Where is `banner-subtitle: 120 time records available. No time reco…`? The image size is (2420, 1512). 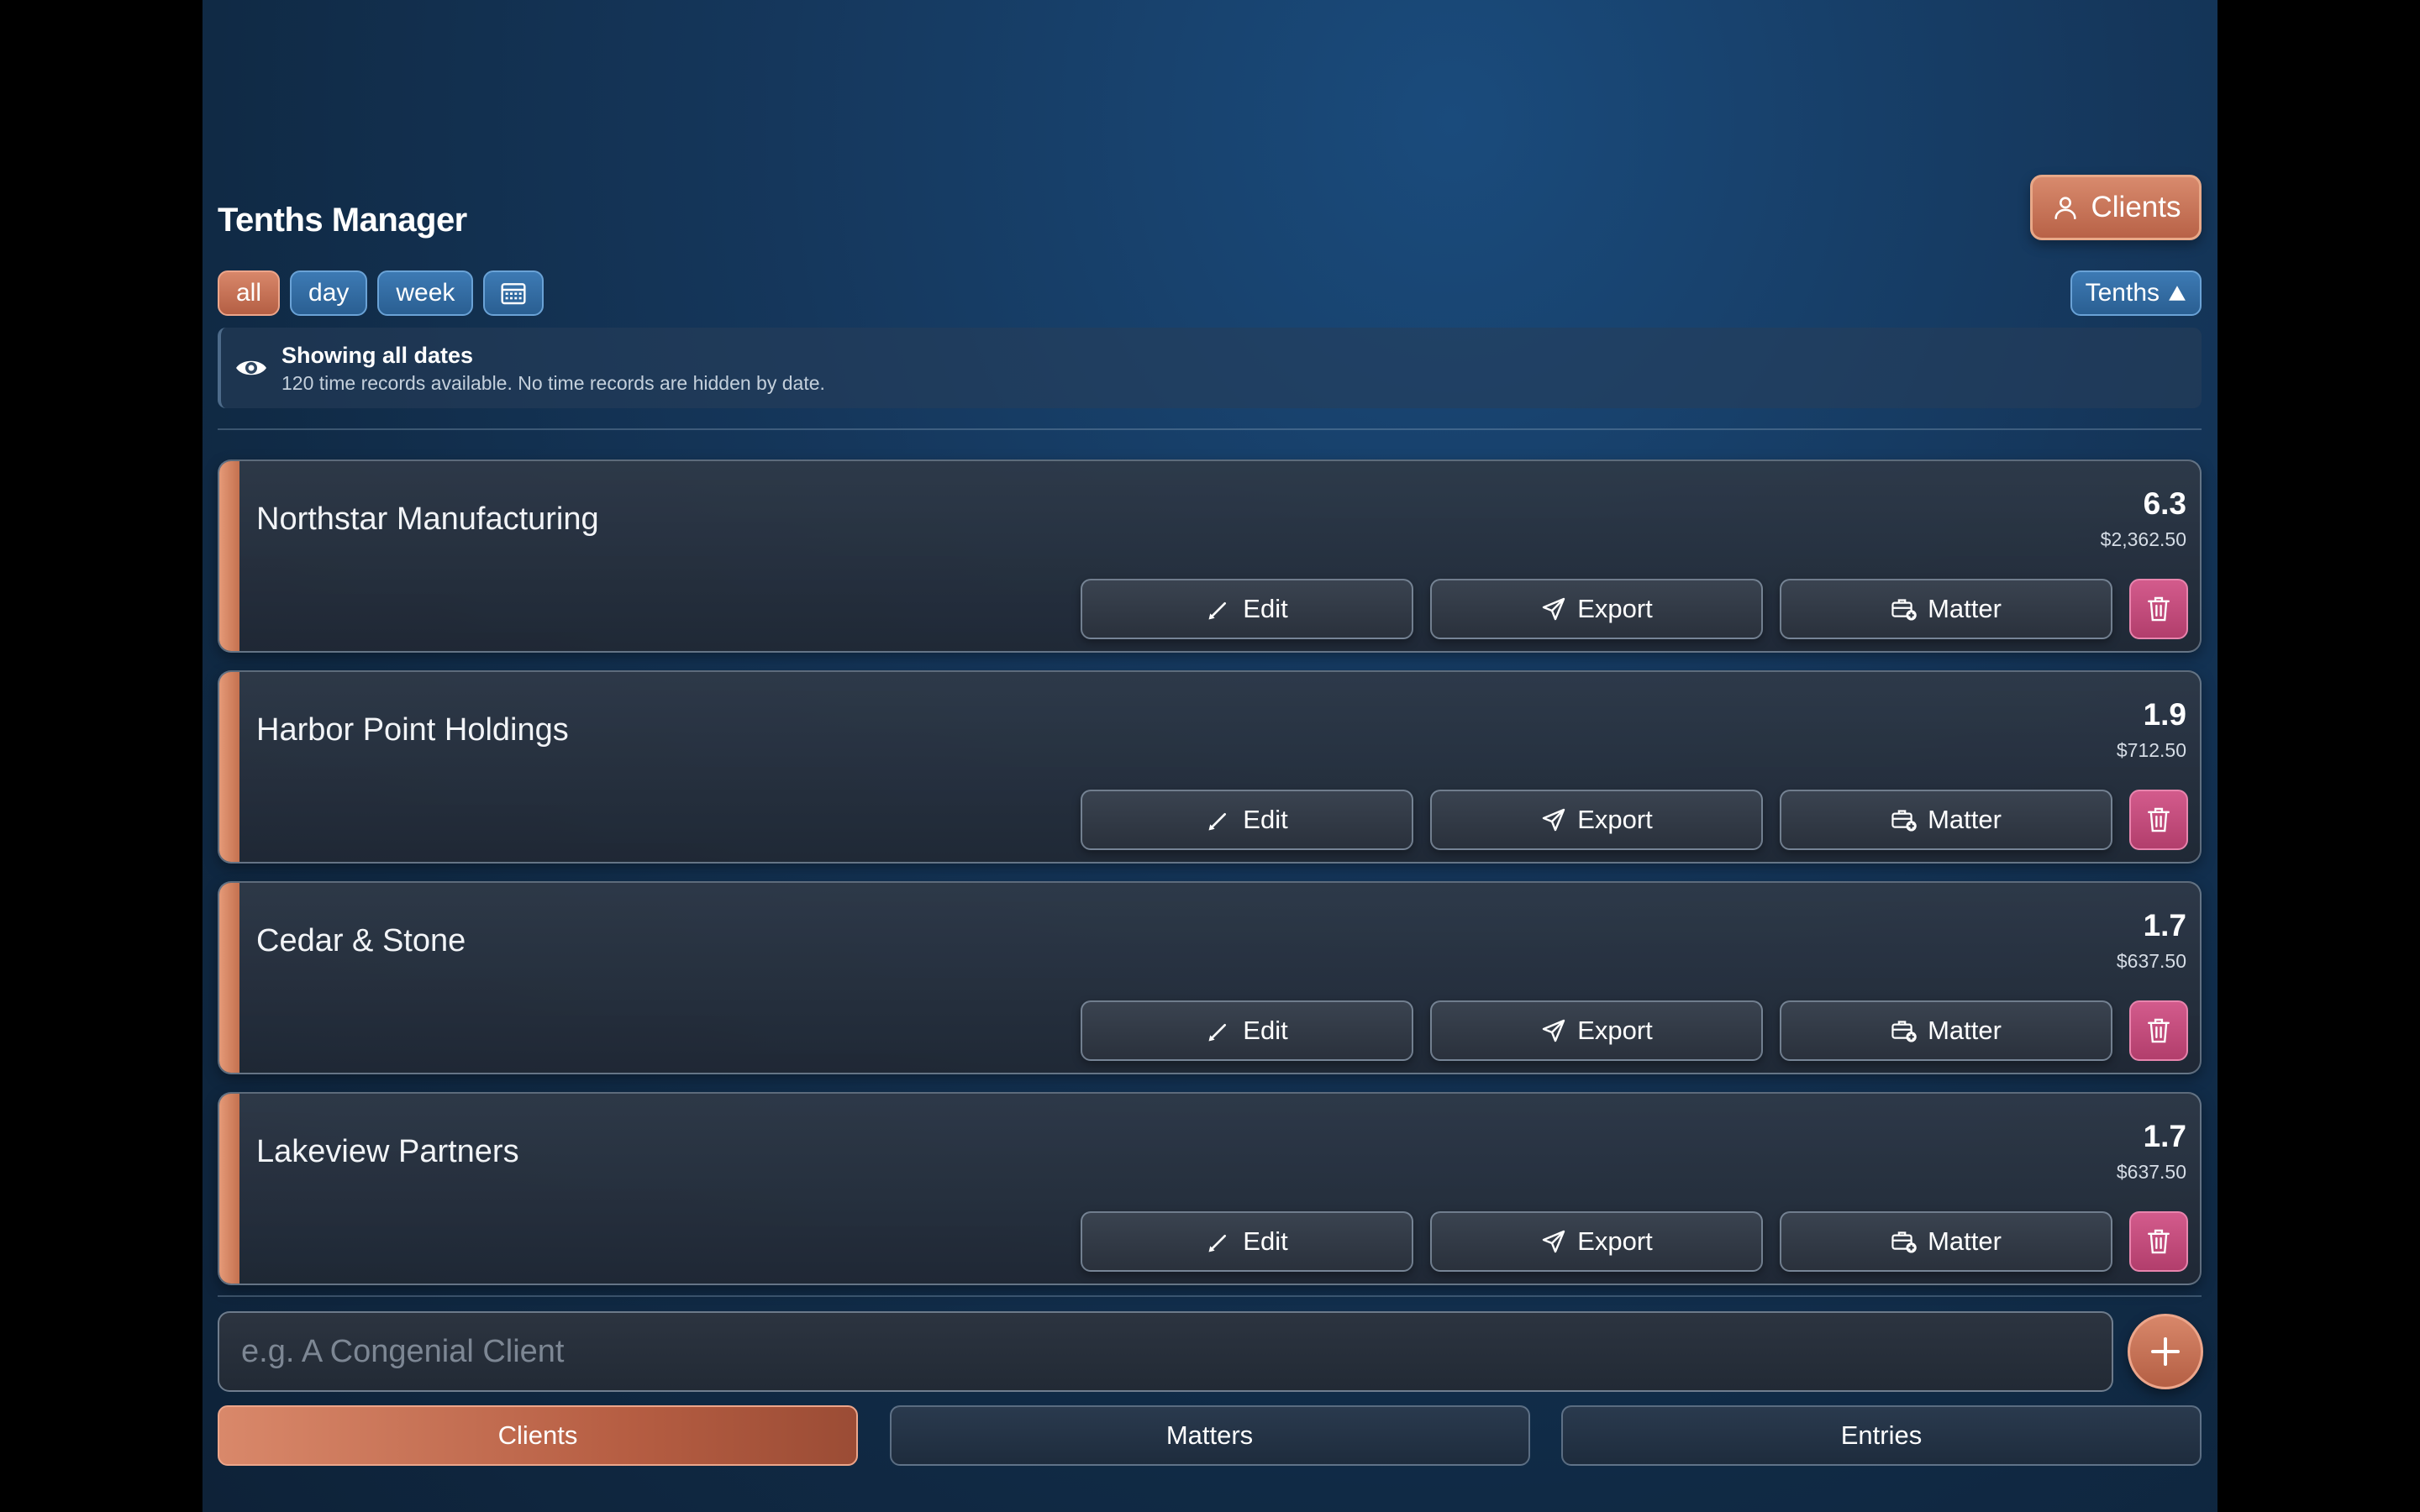 banner-subtitle: 120 time records available. No time reco… is located at coordinates (553, 383).